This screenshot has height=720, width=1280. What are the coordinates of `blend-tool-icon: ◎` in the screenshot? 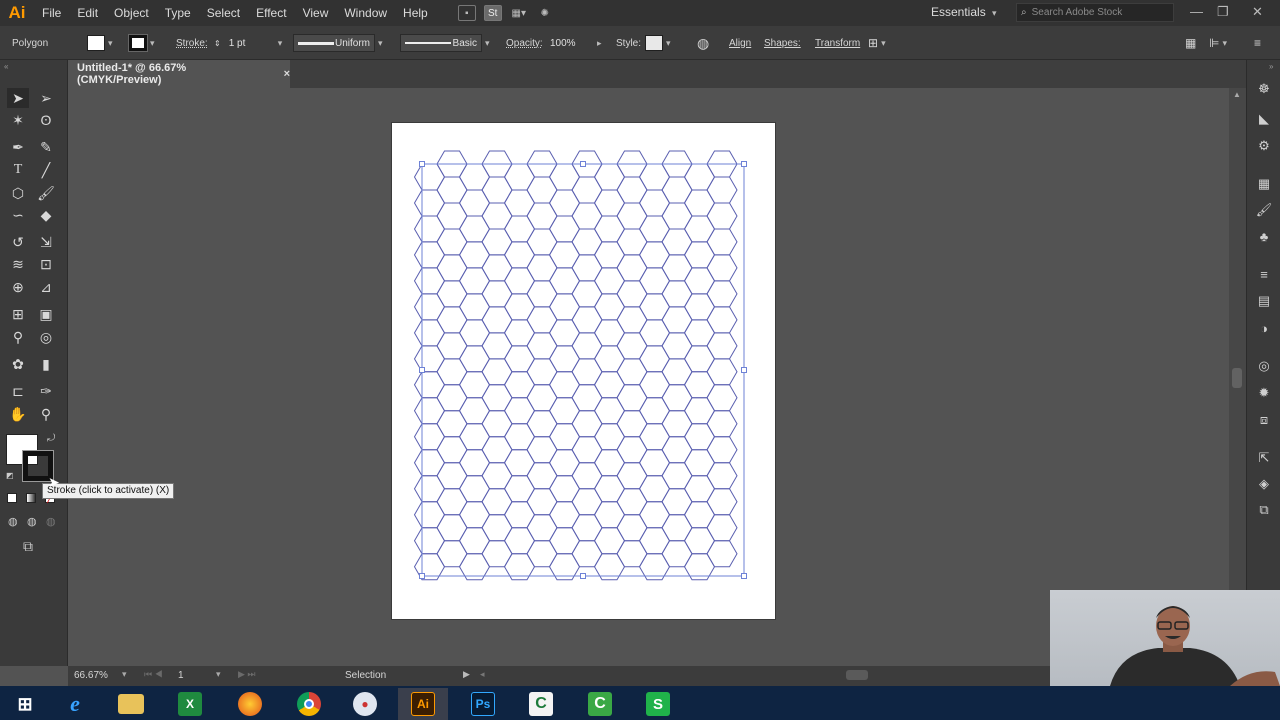 It's located at (46, 337).